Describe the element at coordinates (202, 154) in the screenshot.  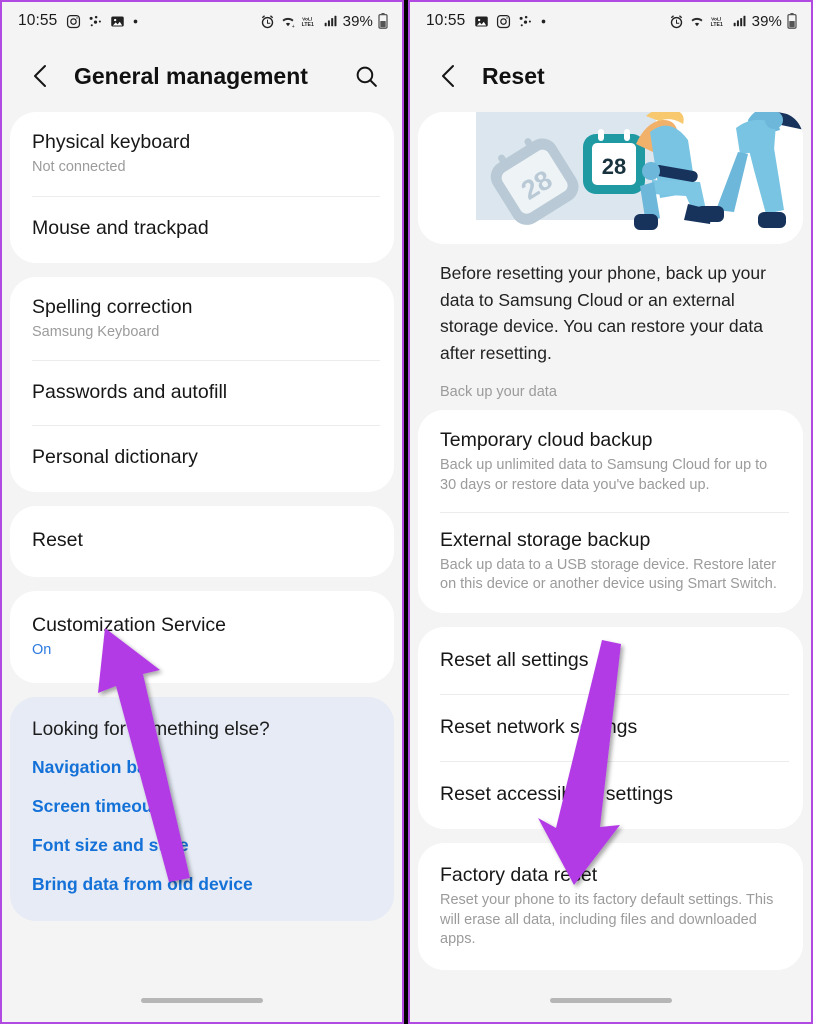
I see `list-item: Physical keyboard Not connected` at that location.